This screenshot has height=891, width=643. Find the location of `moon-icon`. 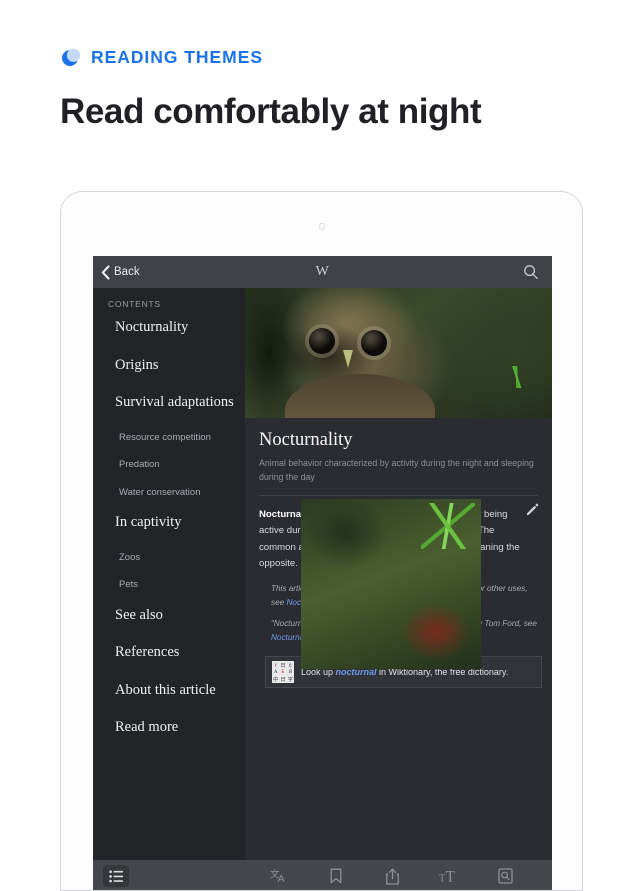

moon-icon is located at coordinates (70, 58).